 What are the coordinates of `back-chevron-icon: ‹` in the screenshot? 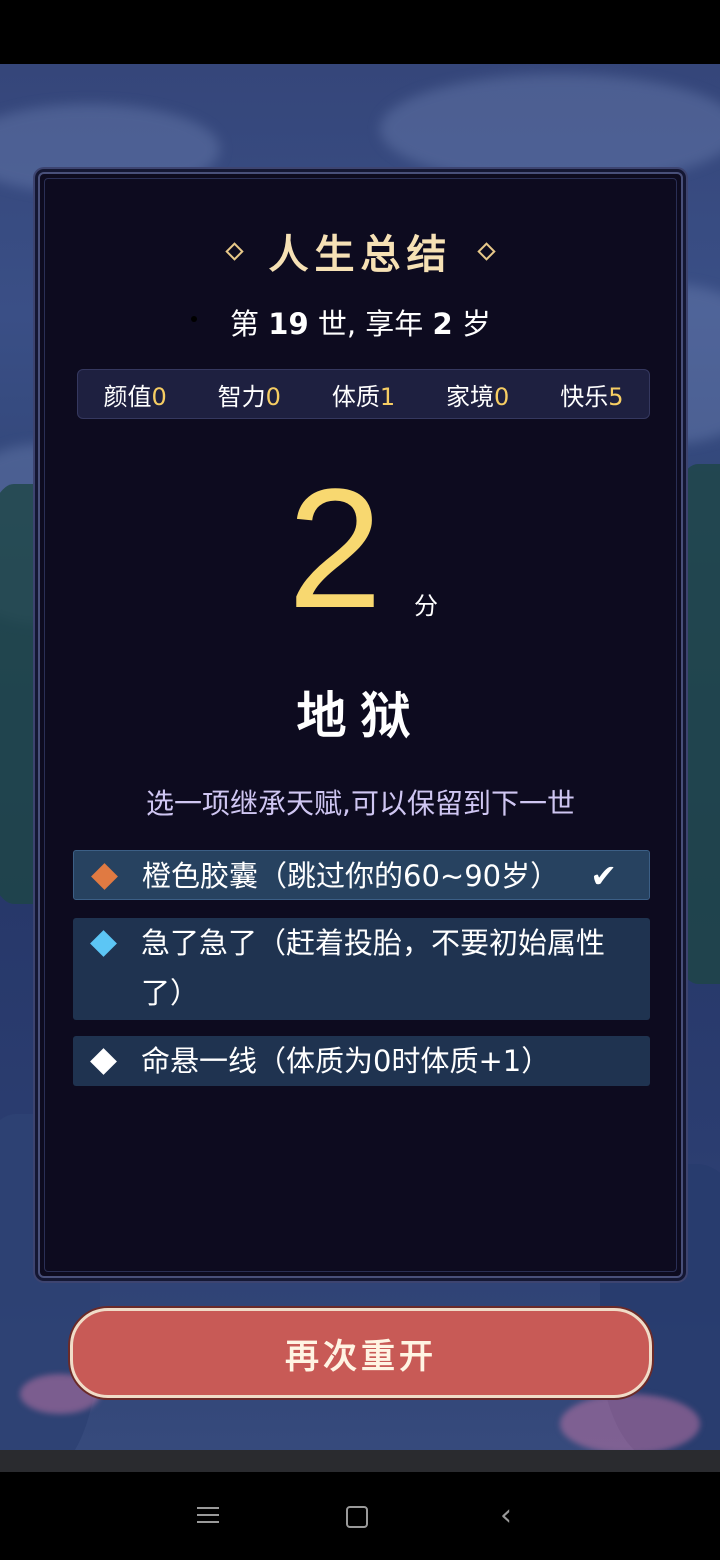 It's located at (514, 1516).